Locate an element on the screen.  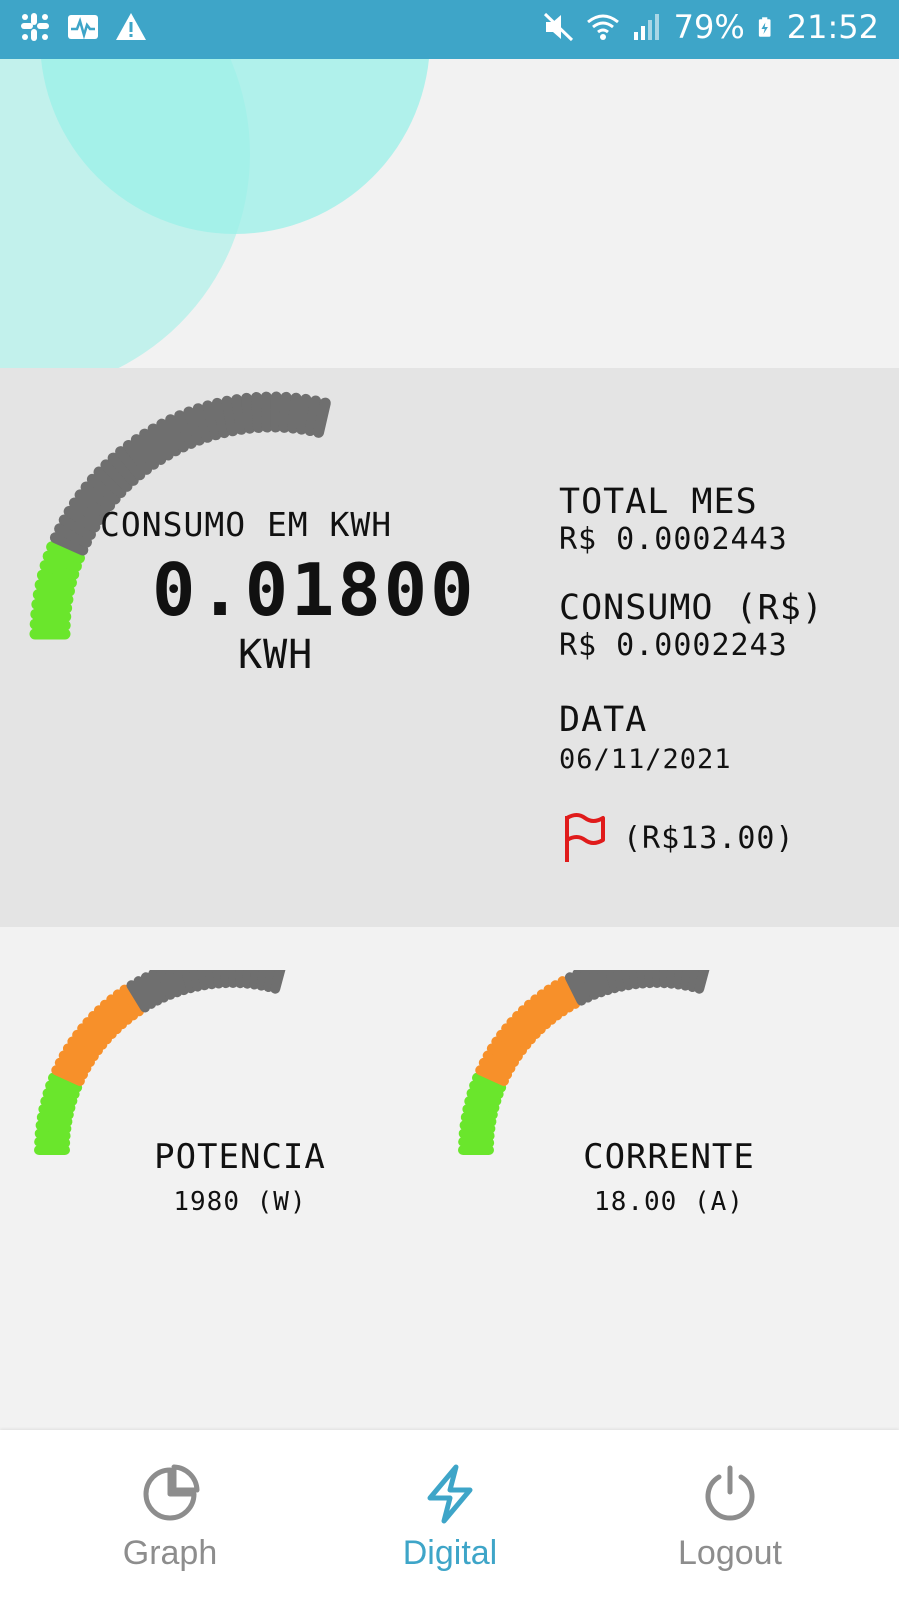
consumo-value: 0.01800 is located at coordinates (314, 590).